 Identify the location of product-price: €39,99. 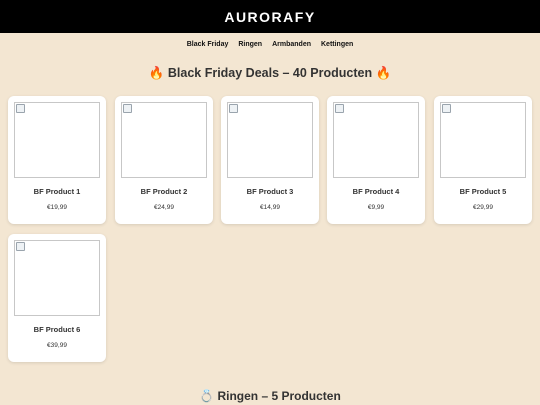
(57, 345).